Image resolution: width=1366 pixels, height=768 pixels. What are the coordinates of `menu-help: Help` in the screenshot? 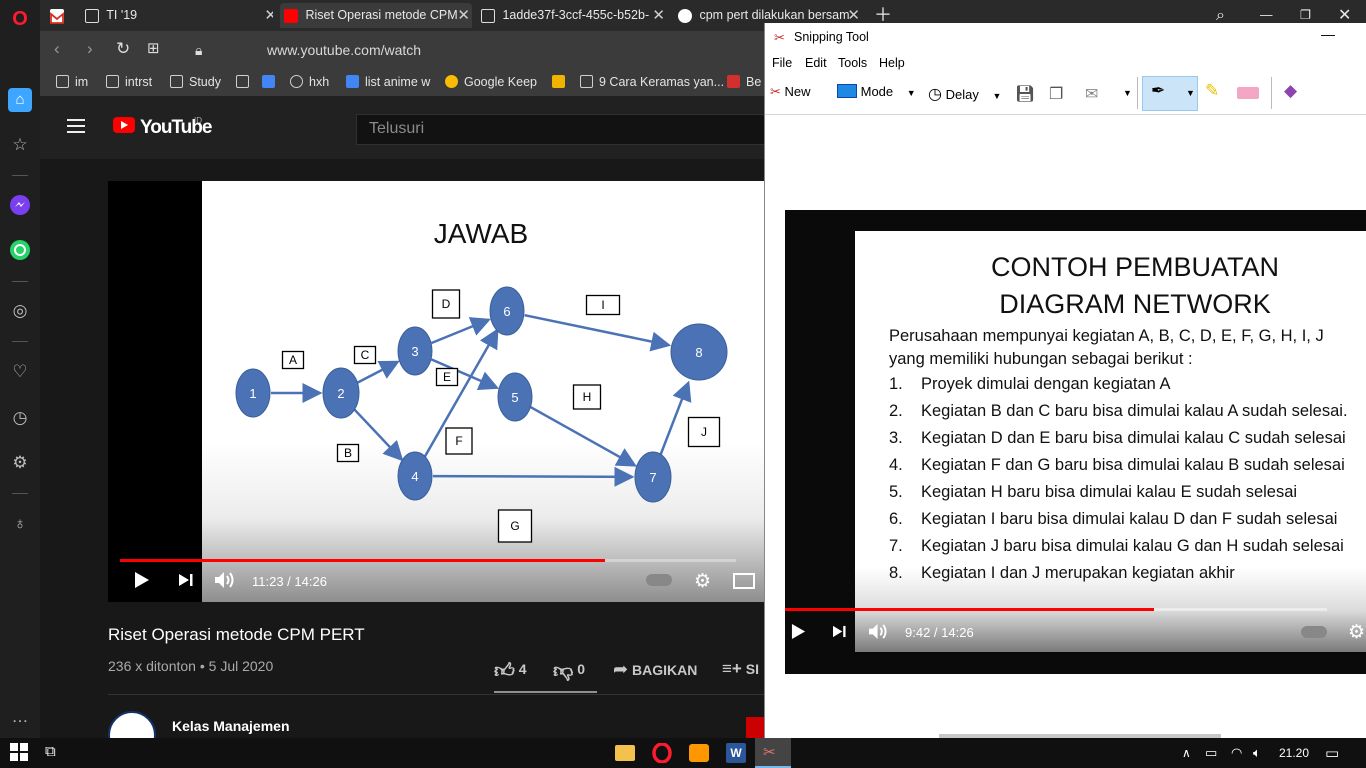 It's located at (892, 63).